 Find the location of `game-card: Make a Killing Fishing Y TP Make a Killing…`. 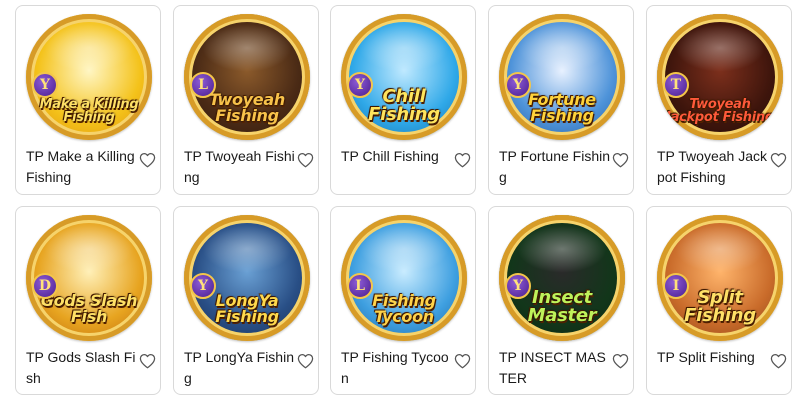

game-card: Make a Killing Fishing Y TP Make a Killing… is located at coordinates (88, 100).